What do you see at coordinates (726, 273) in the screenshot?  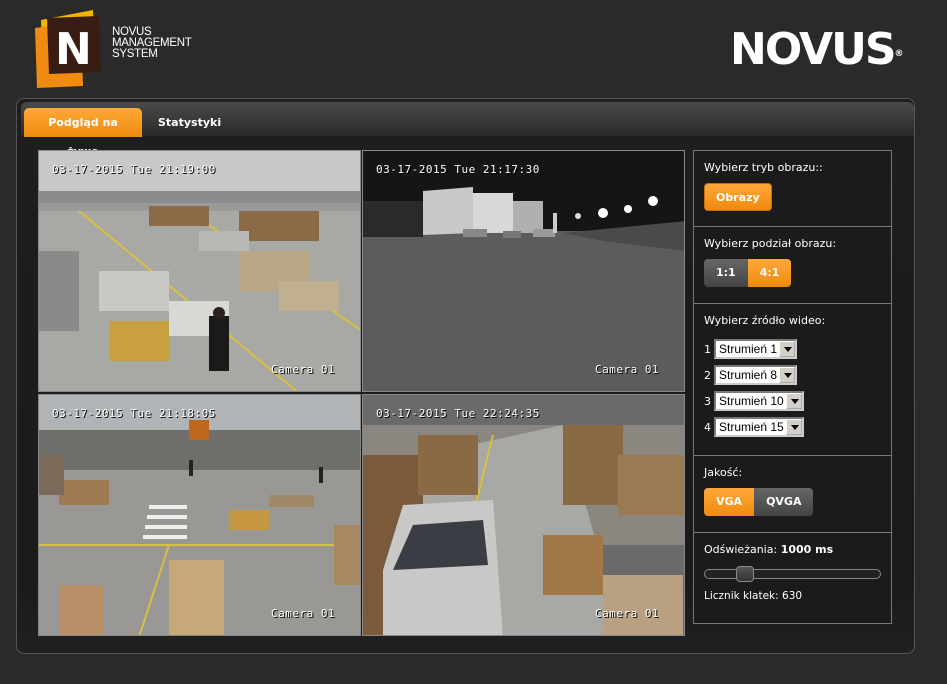 I see `split-1-1-button: 1:1` at bounding box center [726, 273].